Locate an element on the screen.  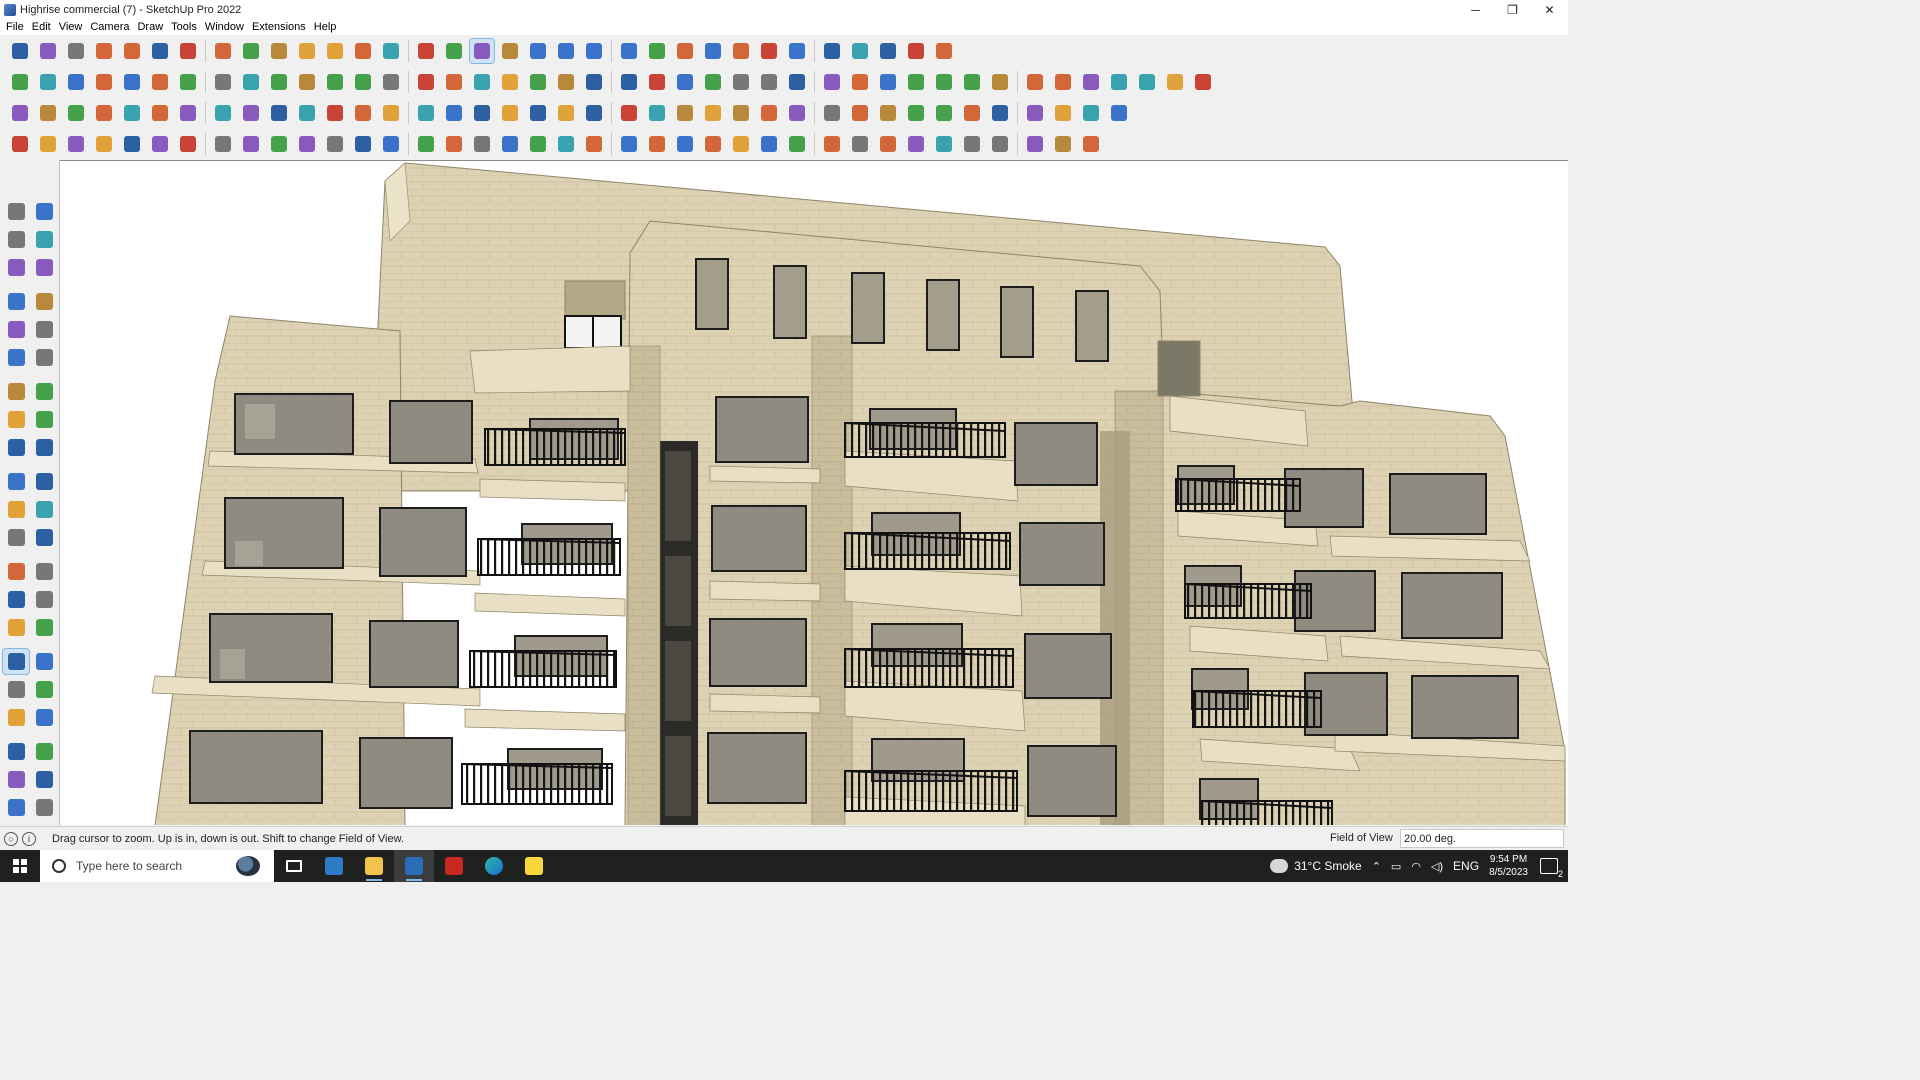
cross-red-button is located at coordinates (426, 113).